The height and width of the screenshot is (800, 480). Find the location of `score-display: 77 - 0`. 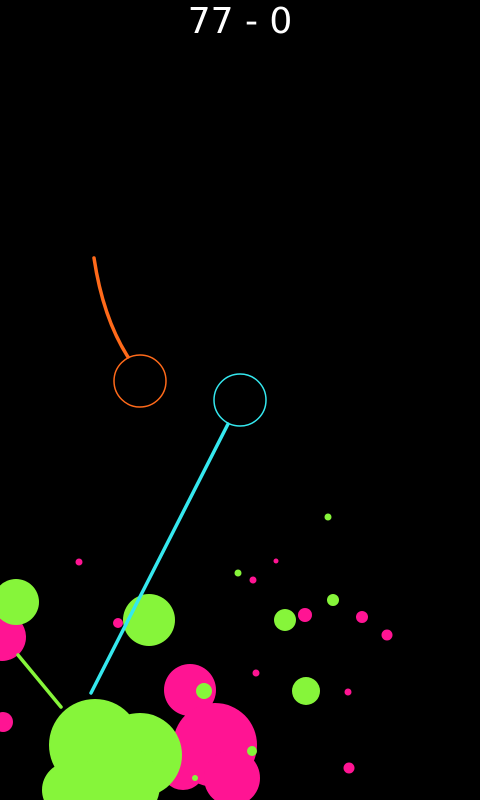

score-display: 77 - 0 is located at coordinates (240, 21).